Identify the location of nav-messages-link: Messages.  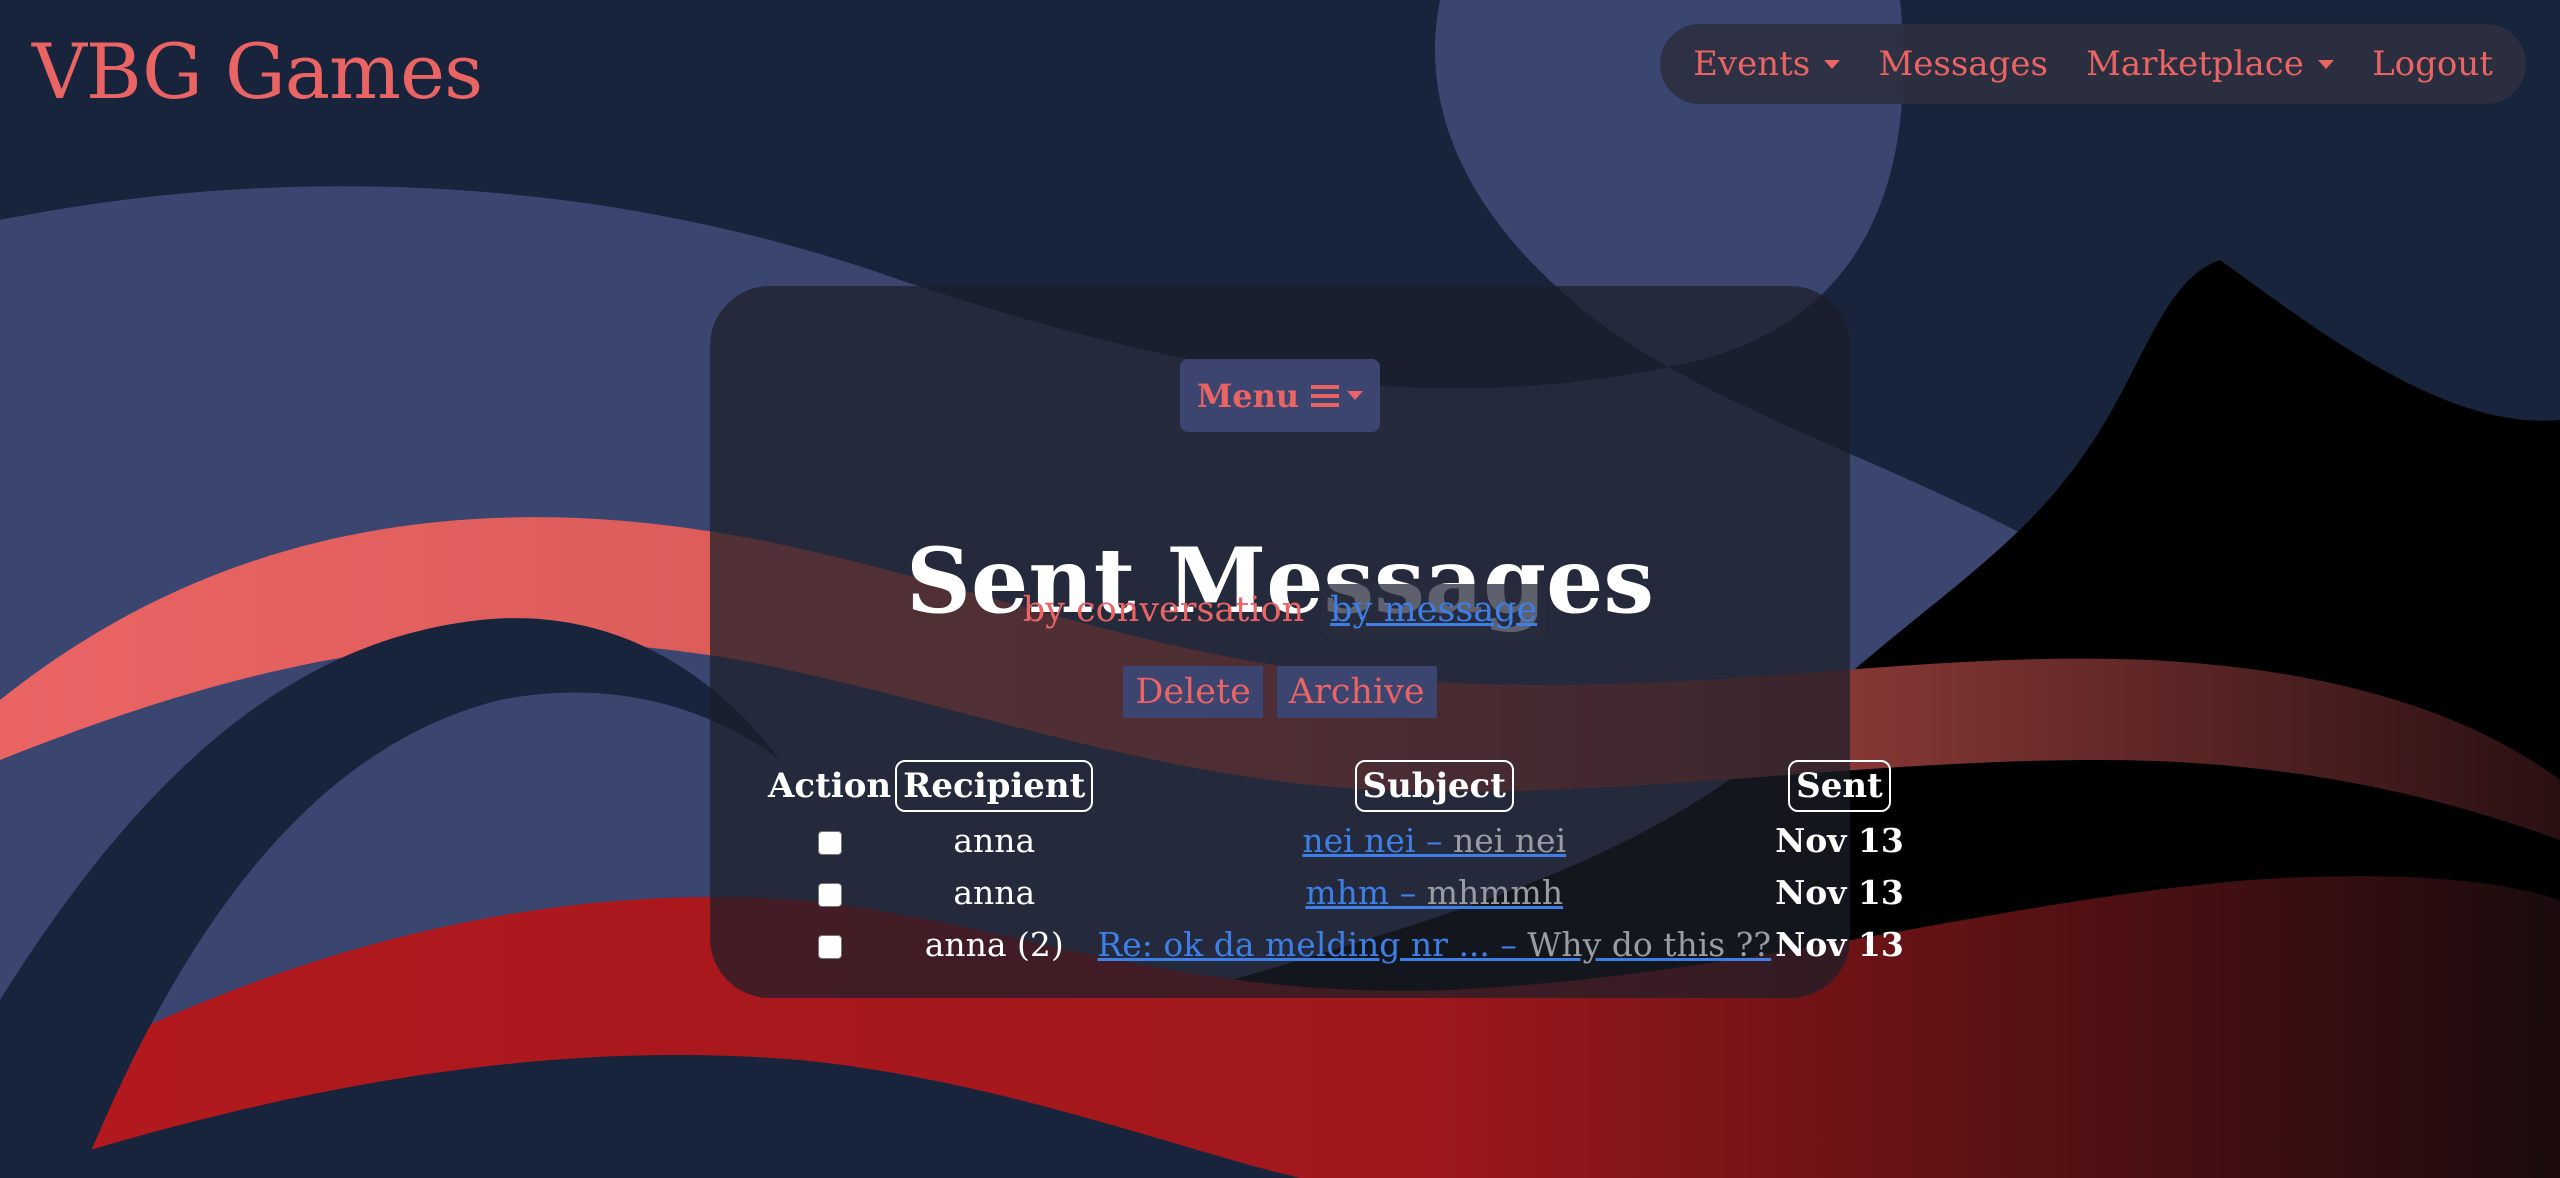
(1962, 64).